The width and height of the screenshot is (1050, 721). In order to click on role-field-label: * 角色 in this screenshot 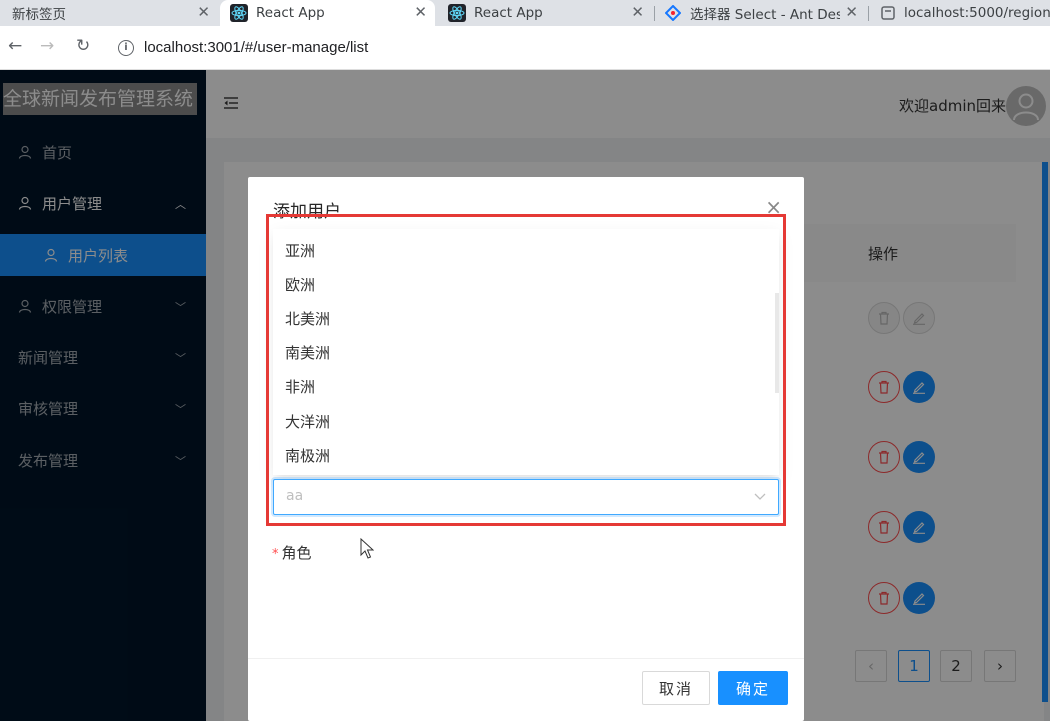, I will do `click(292, 552)`.